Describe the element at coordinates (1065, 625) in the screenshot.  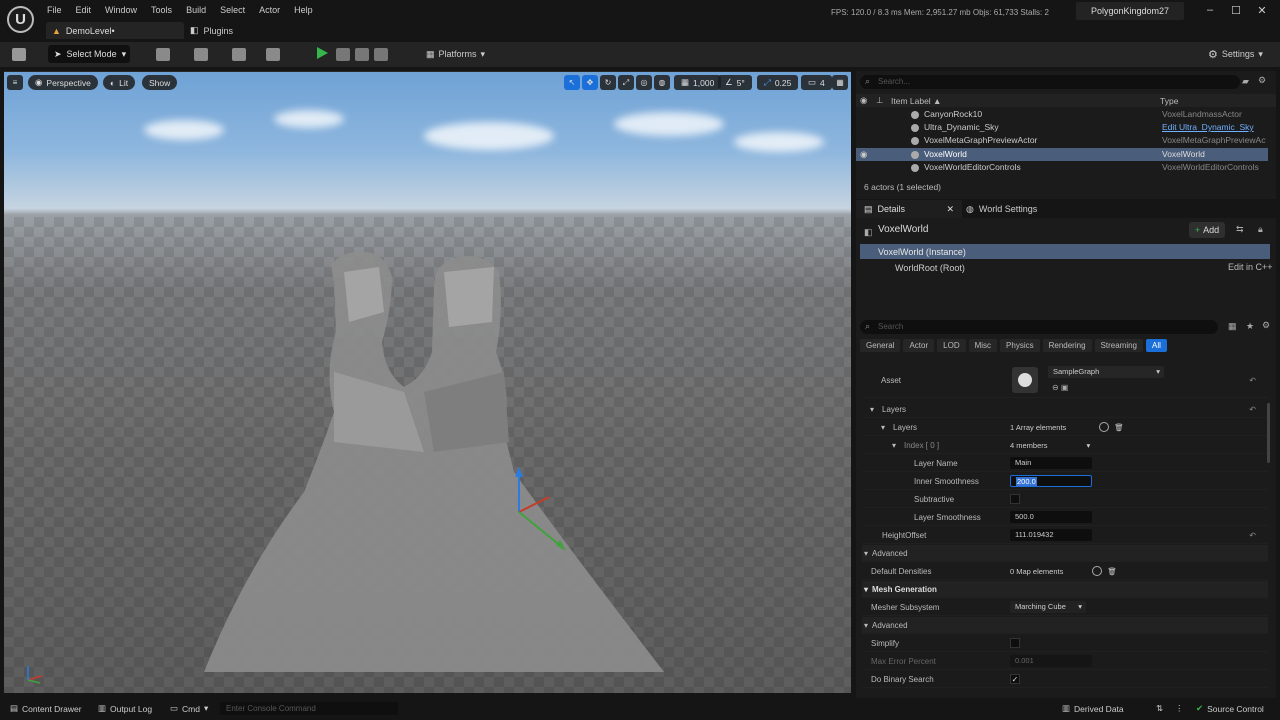
I see `advanced-section-2: ▾ Advanced` at that location.